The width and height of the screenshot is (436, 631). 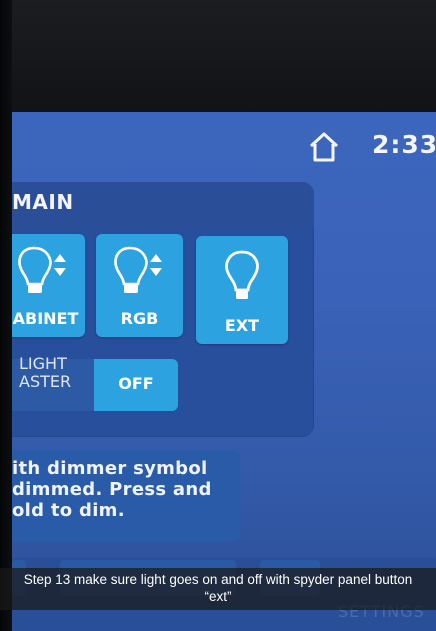 I want to click on light-master-label-line1: LIGHT, so click(x=43, y=363).